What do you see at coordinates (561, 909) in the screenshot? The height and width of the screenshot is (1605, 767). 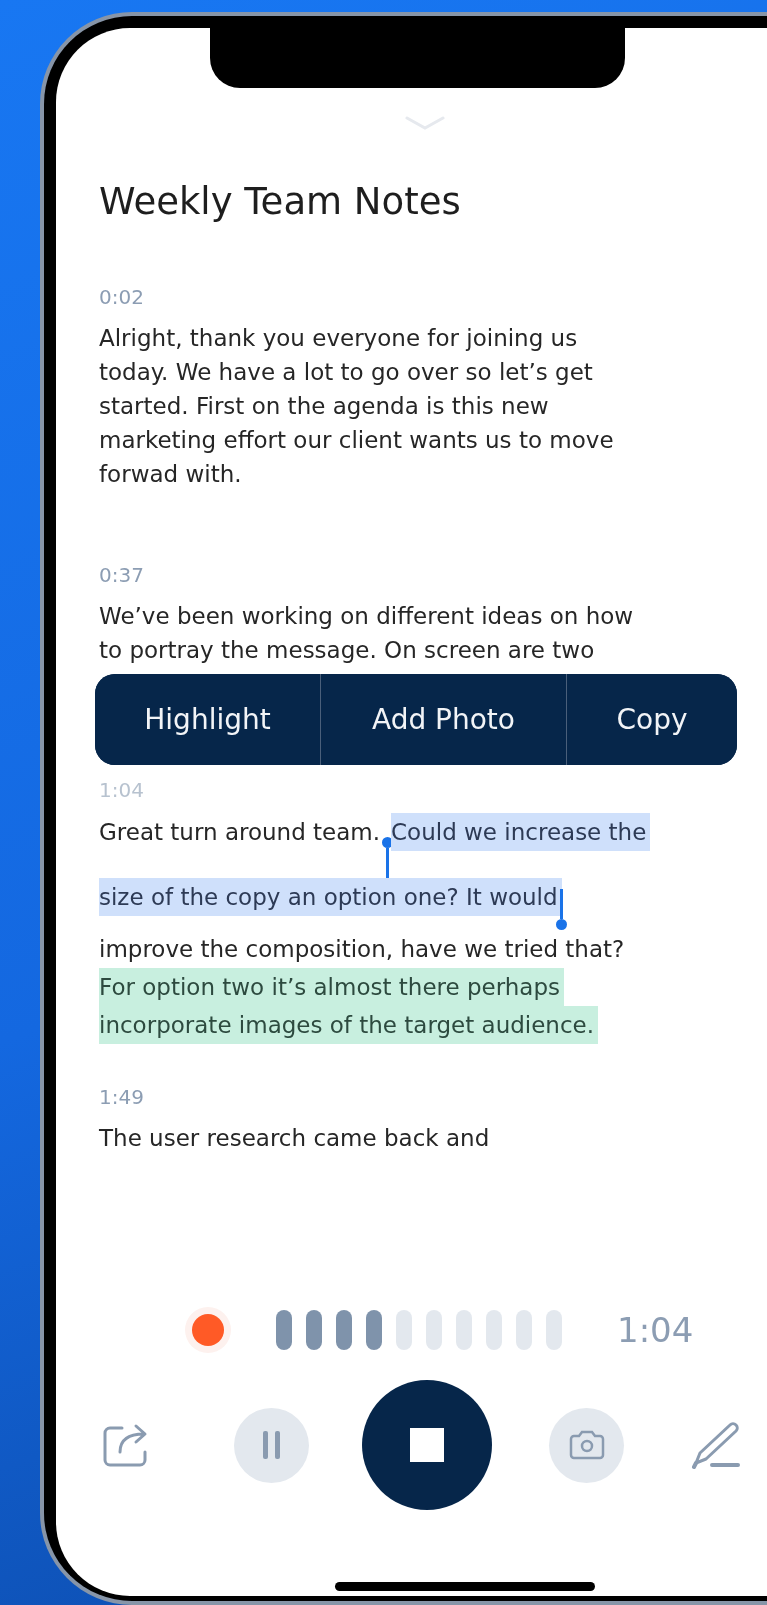 I see `selection-handle` at bounding box center [561, 909].